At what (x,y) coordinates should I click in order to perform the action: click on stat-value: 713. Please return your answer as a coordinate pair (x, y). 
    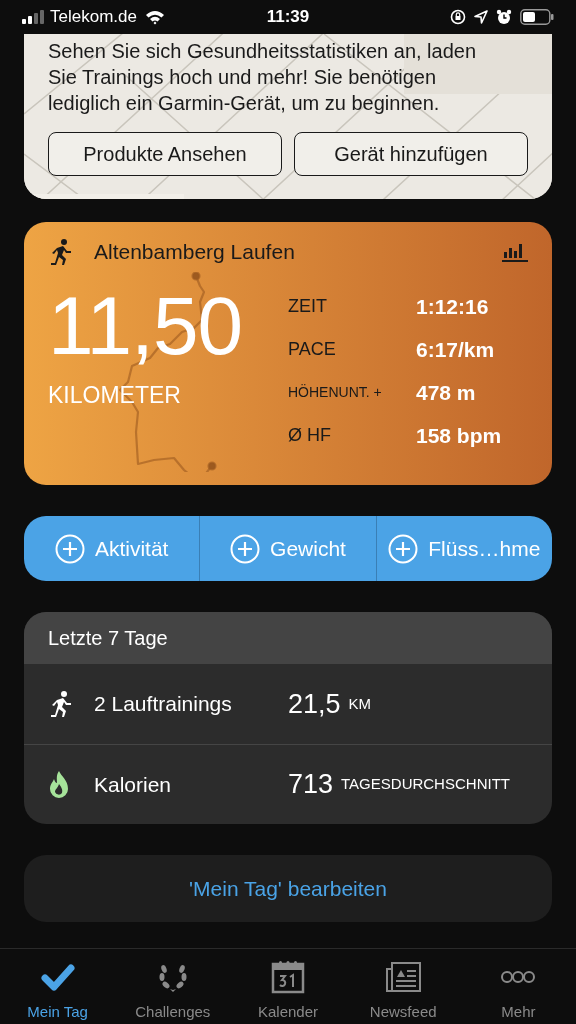
    Looking at the image, I should click on (311, 785).